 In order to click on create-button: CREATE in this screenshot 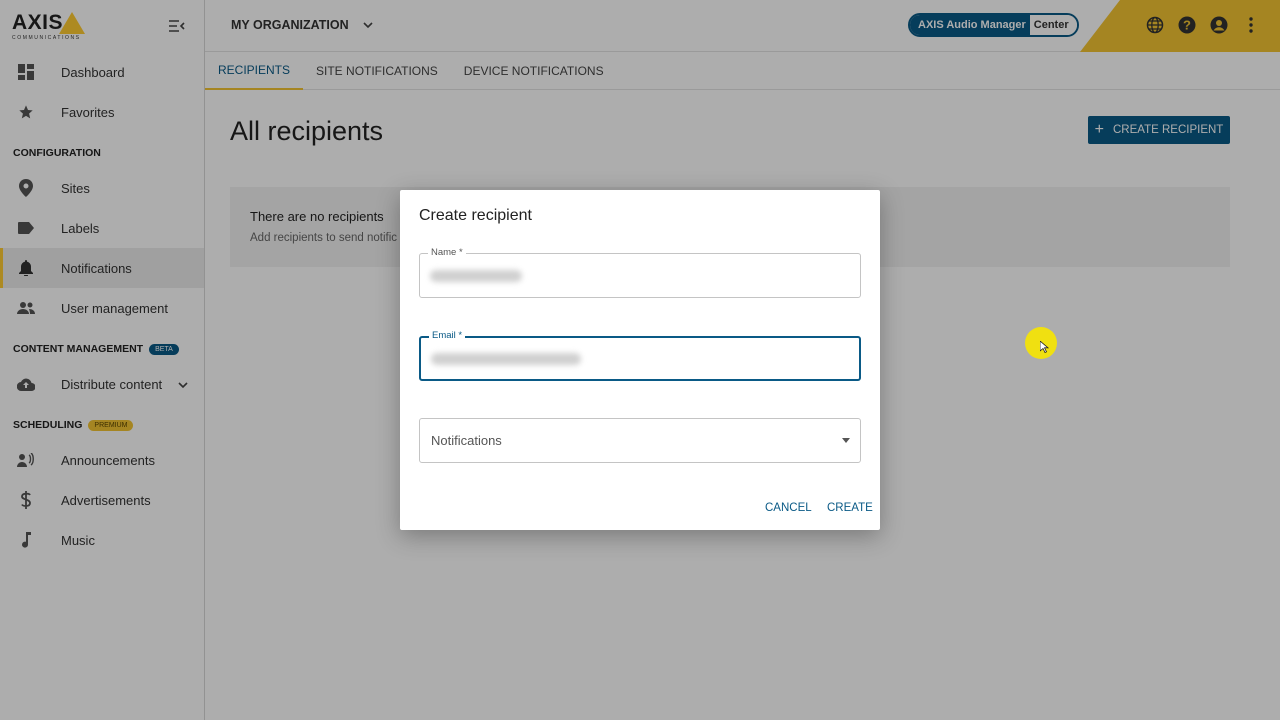, I will do `click(850, 508)`.